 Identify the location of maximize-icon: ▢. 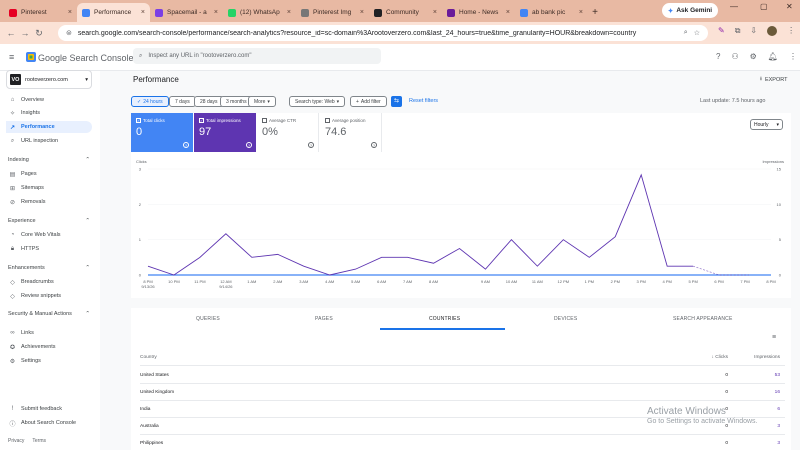
(764, 6).